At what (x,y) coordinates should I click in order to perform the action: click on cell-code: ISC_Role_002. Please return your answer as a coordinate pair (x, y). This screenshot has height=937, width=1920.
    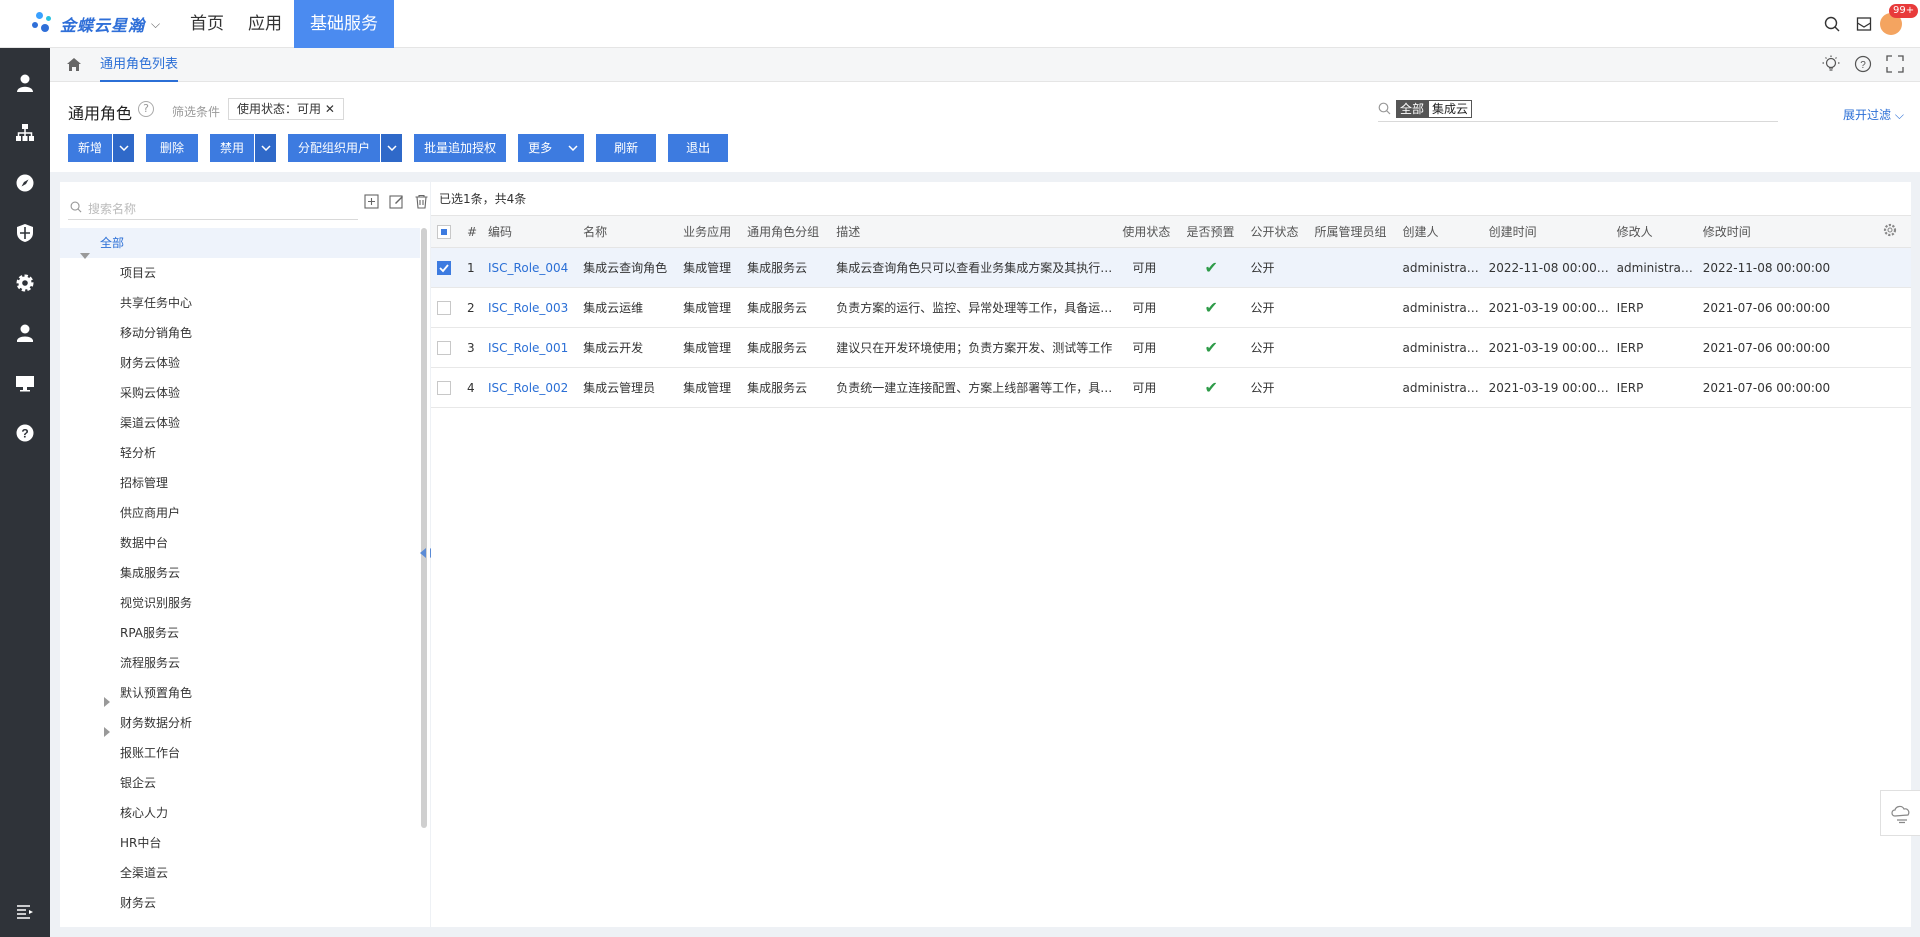
    Looking at the image, I should click on (530, 387).